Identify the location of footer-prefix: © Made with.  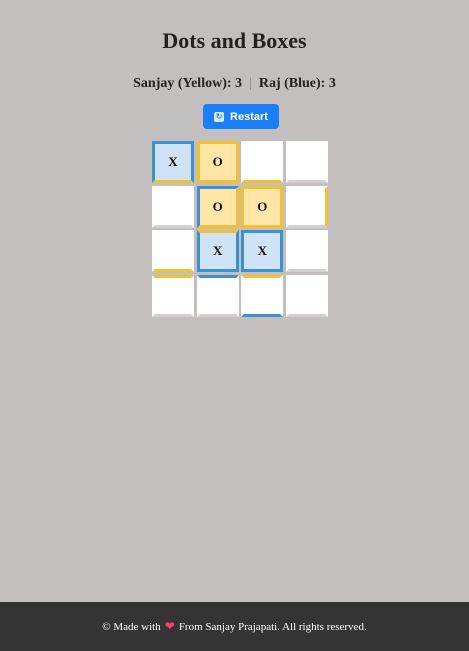
(131, 626).